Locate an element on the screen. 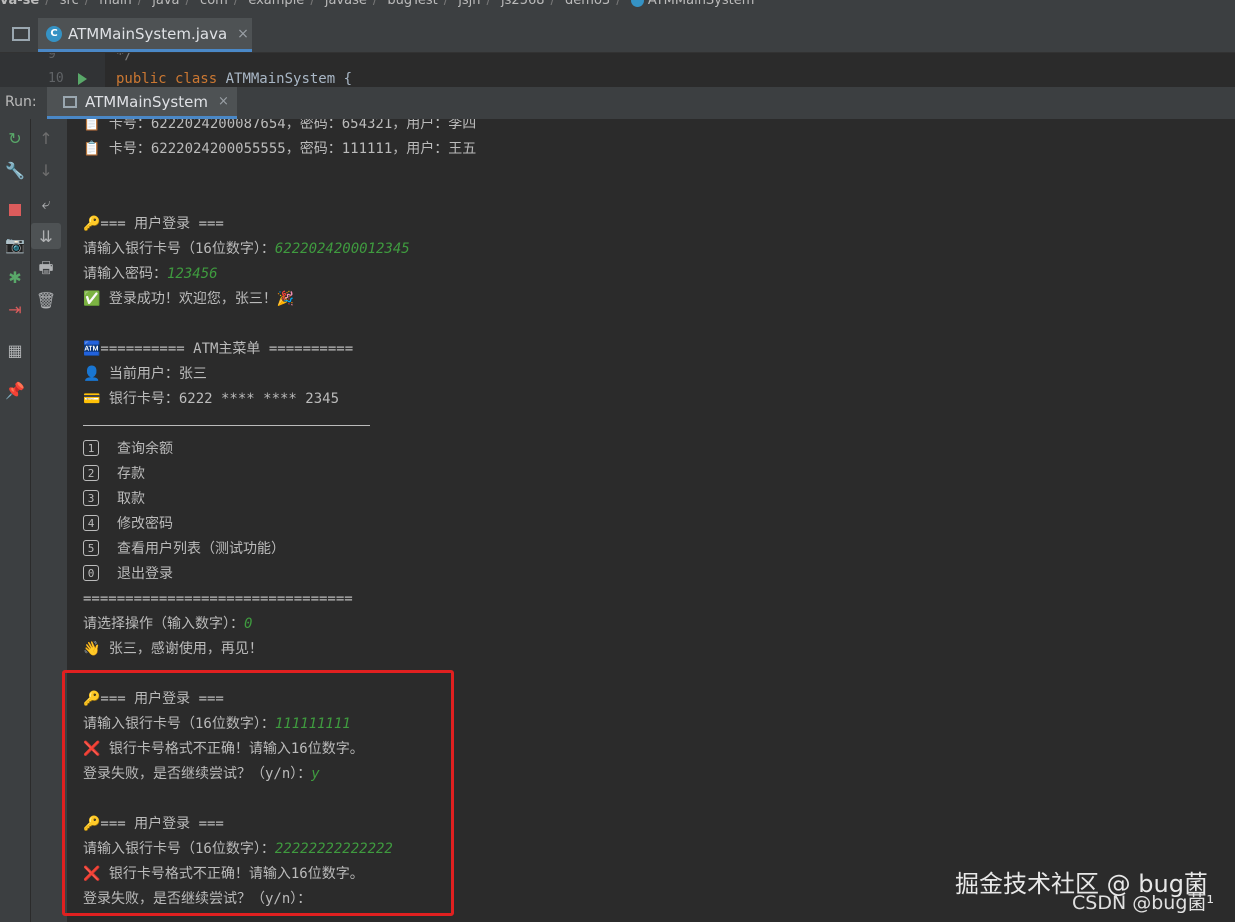  pin-icon: 📌 is located at coordinates (15, 390).